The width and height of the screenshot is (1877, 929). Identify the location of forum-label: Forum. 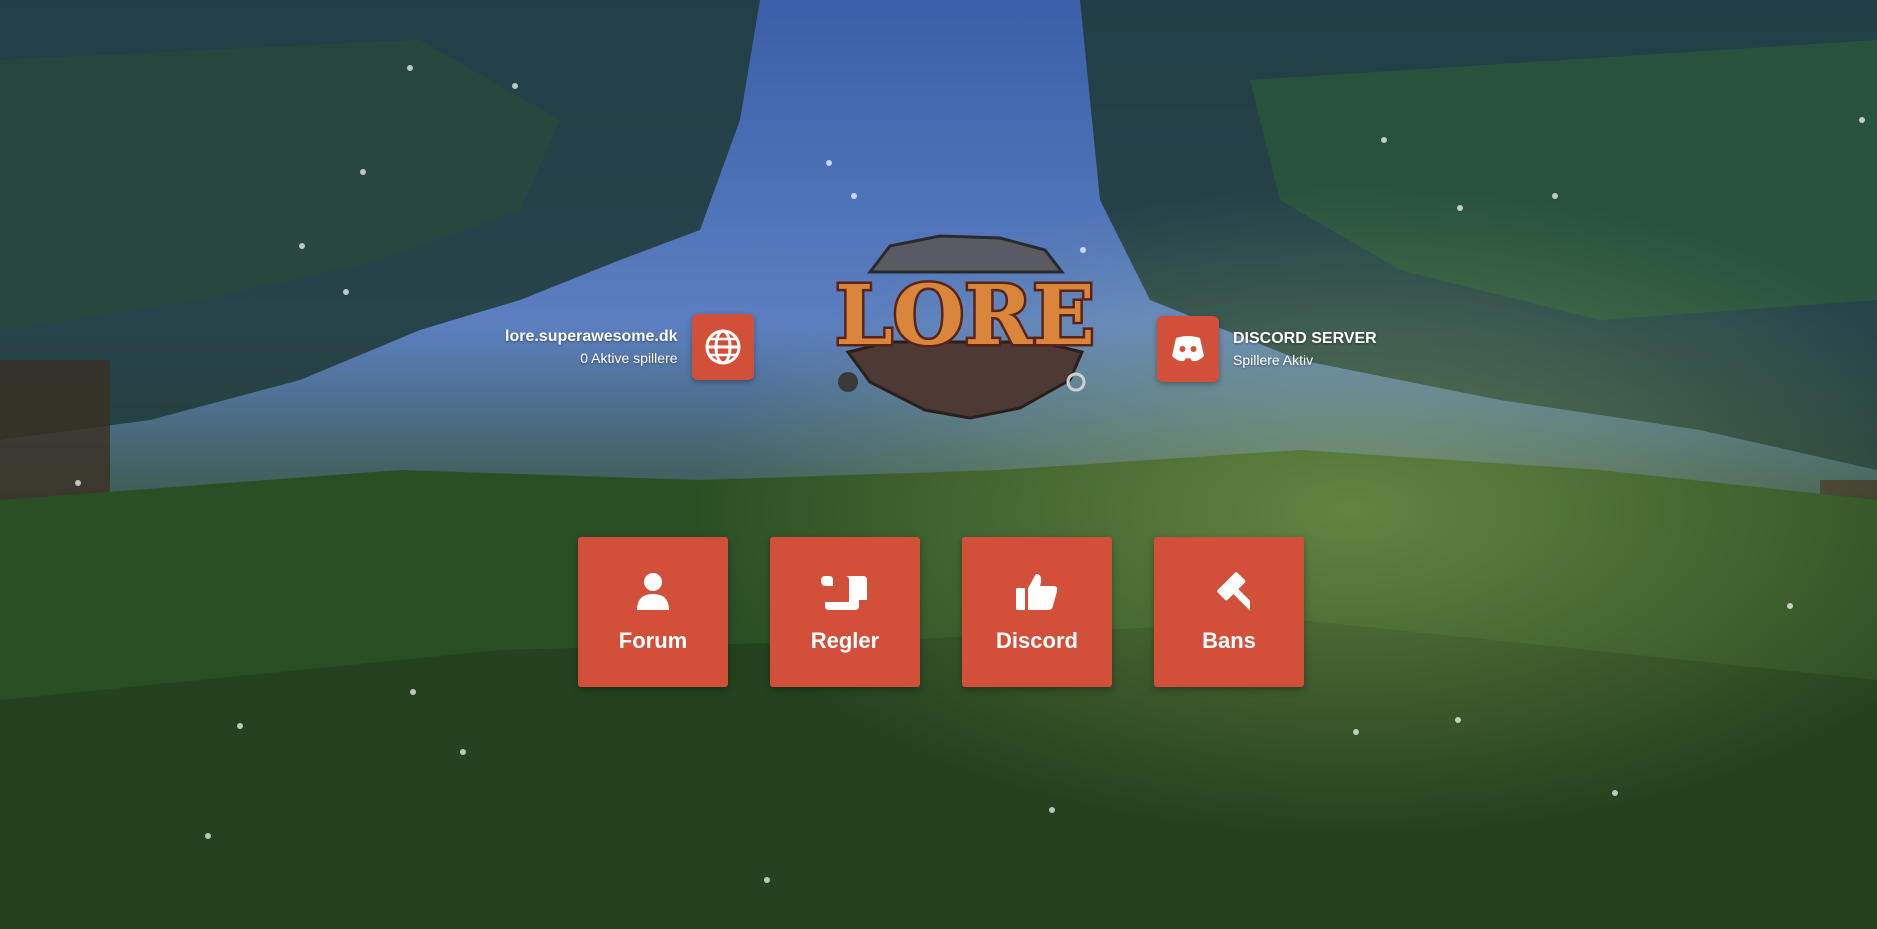
(653, 640).